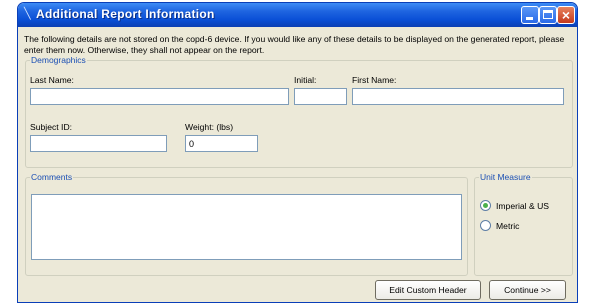  What do you see at coordinates (52, 177) in the screenshot?
I see `comments-legend: Comments` at bounding box center [52, 177].